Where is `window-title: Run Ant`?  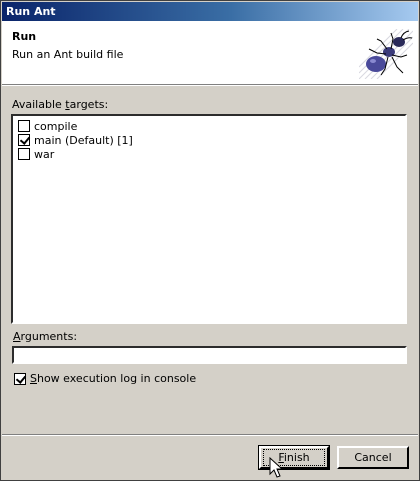
window-title: Run Ant is located at coordinates (210, 11).